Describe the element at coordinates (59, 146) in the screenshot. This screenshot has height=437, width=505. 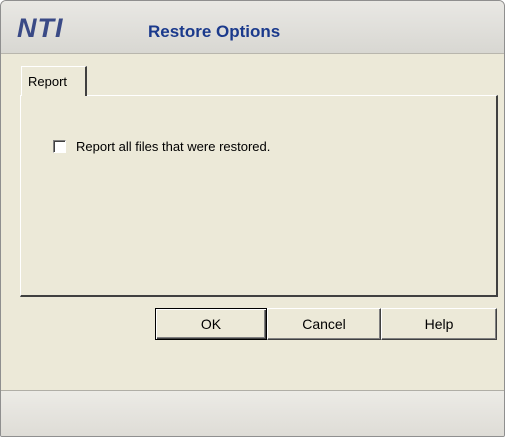
I see `report-restored-files-checkbox` at that location.